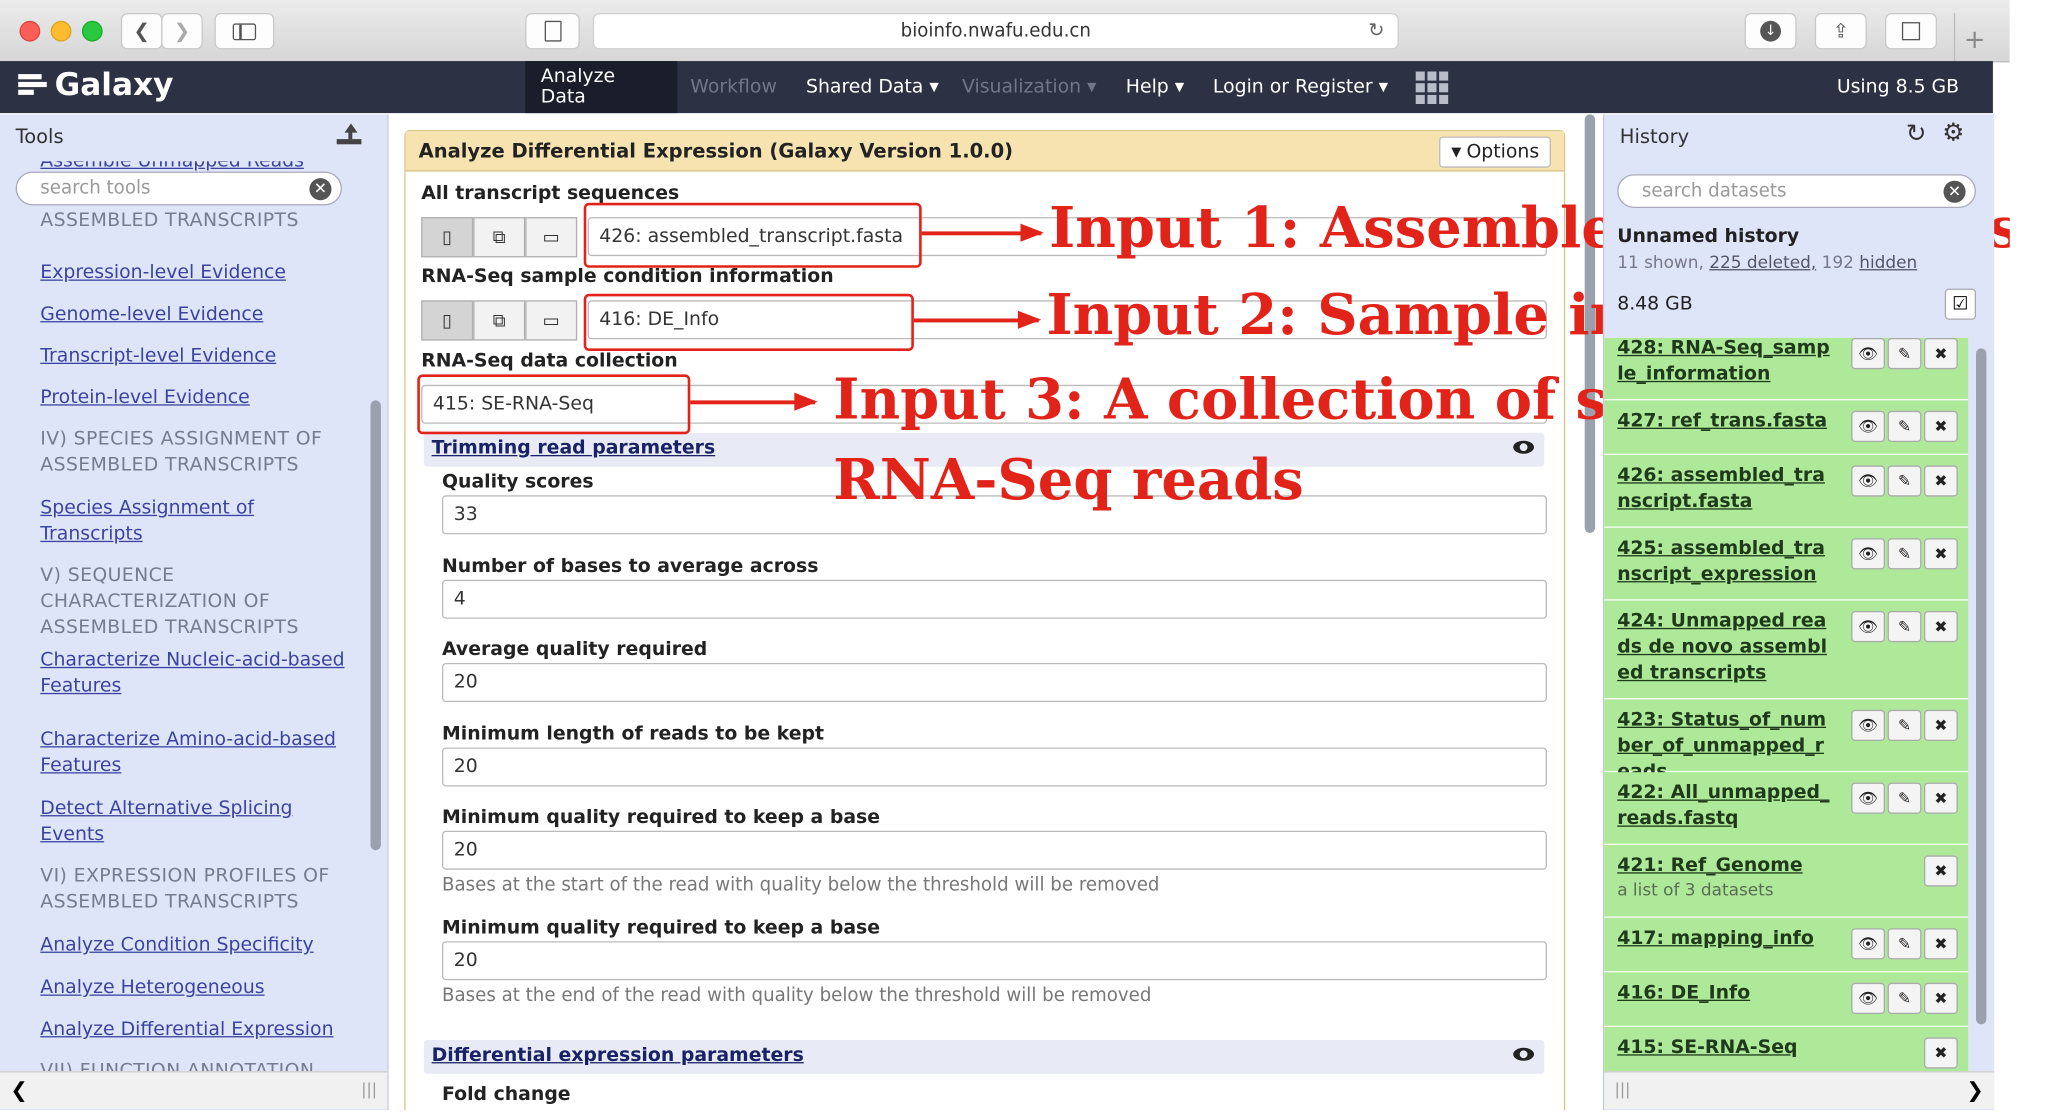 Image resolution: width=2047 pixels, height=1114 pixels. I want to click on history-item: 425: assembled_transcript_expression 👁 ✎ ✖, so click(1786, 564).